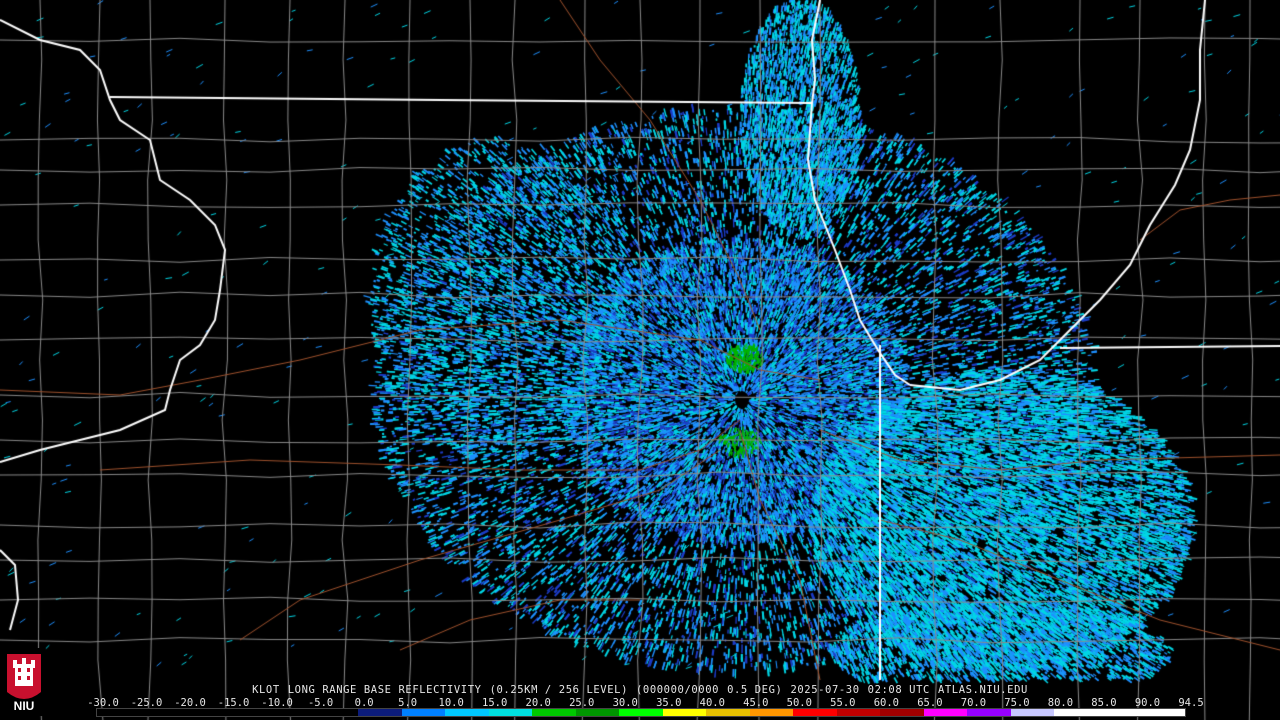 This screenshot has height=720, width=1280. Describe the element at coordinates (898, 690) in the screenshot. I see `scan-time: 02:08 UTC` at that location.